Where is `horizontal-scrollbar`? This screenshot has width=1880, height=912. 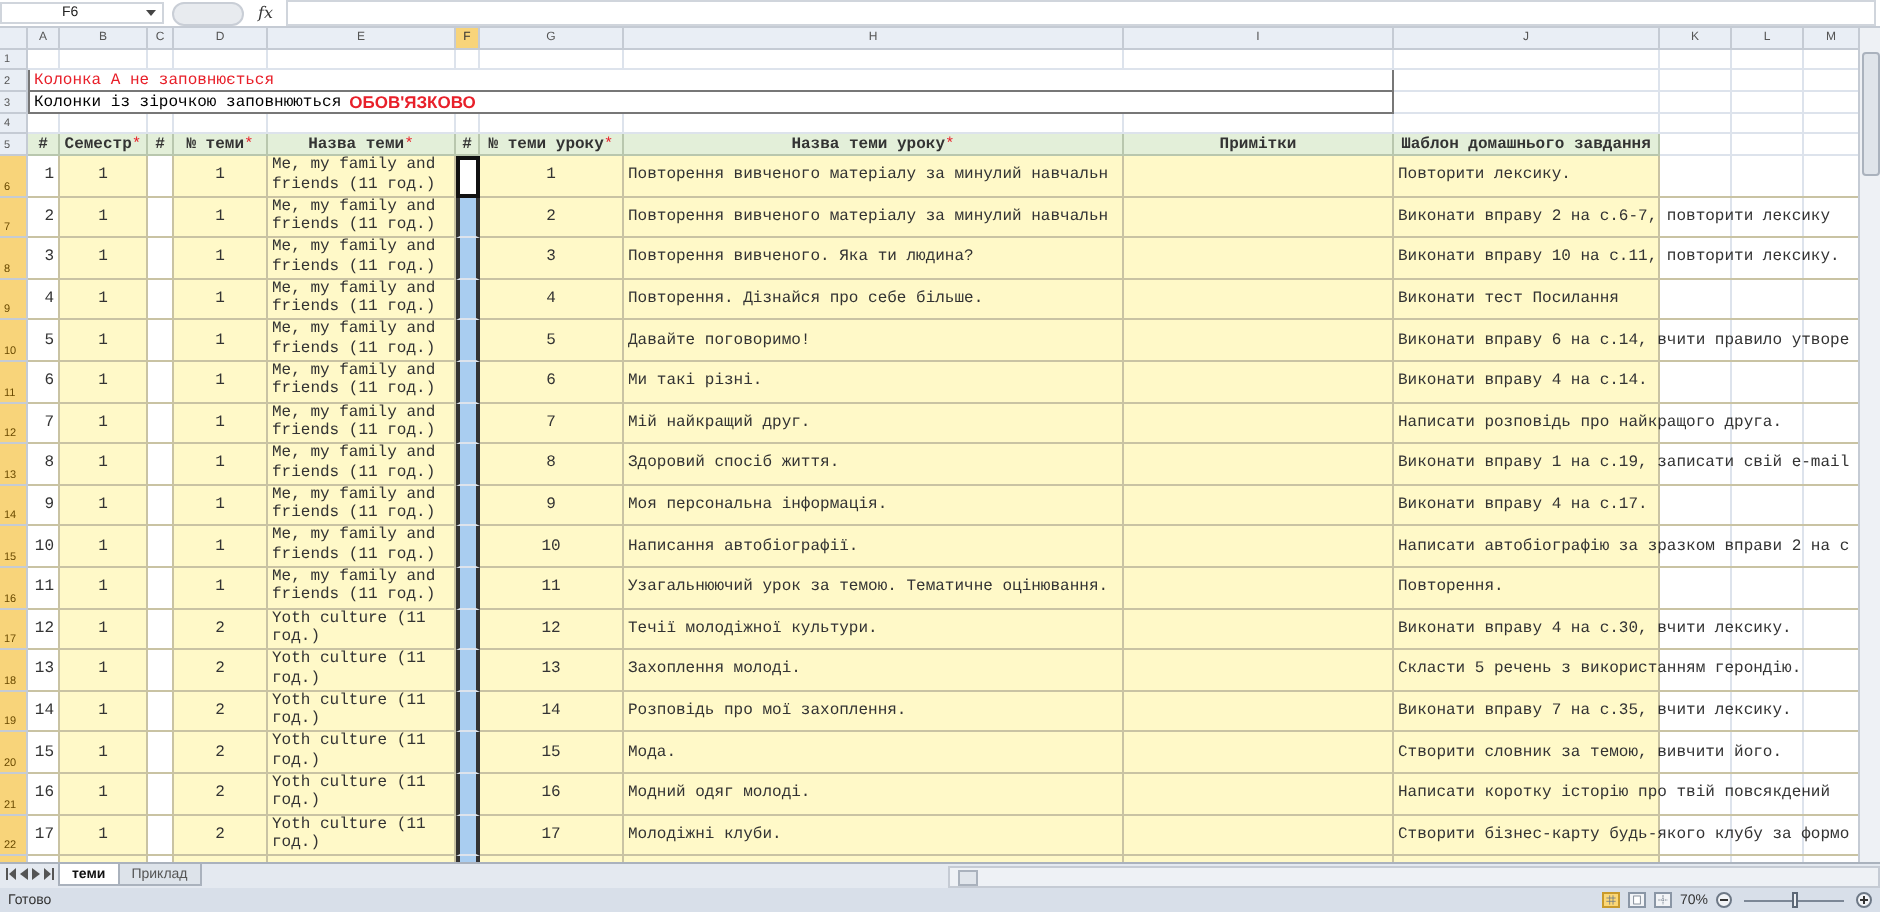
horizontal-scrollbar is located at coordinates (1414, 877).